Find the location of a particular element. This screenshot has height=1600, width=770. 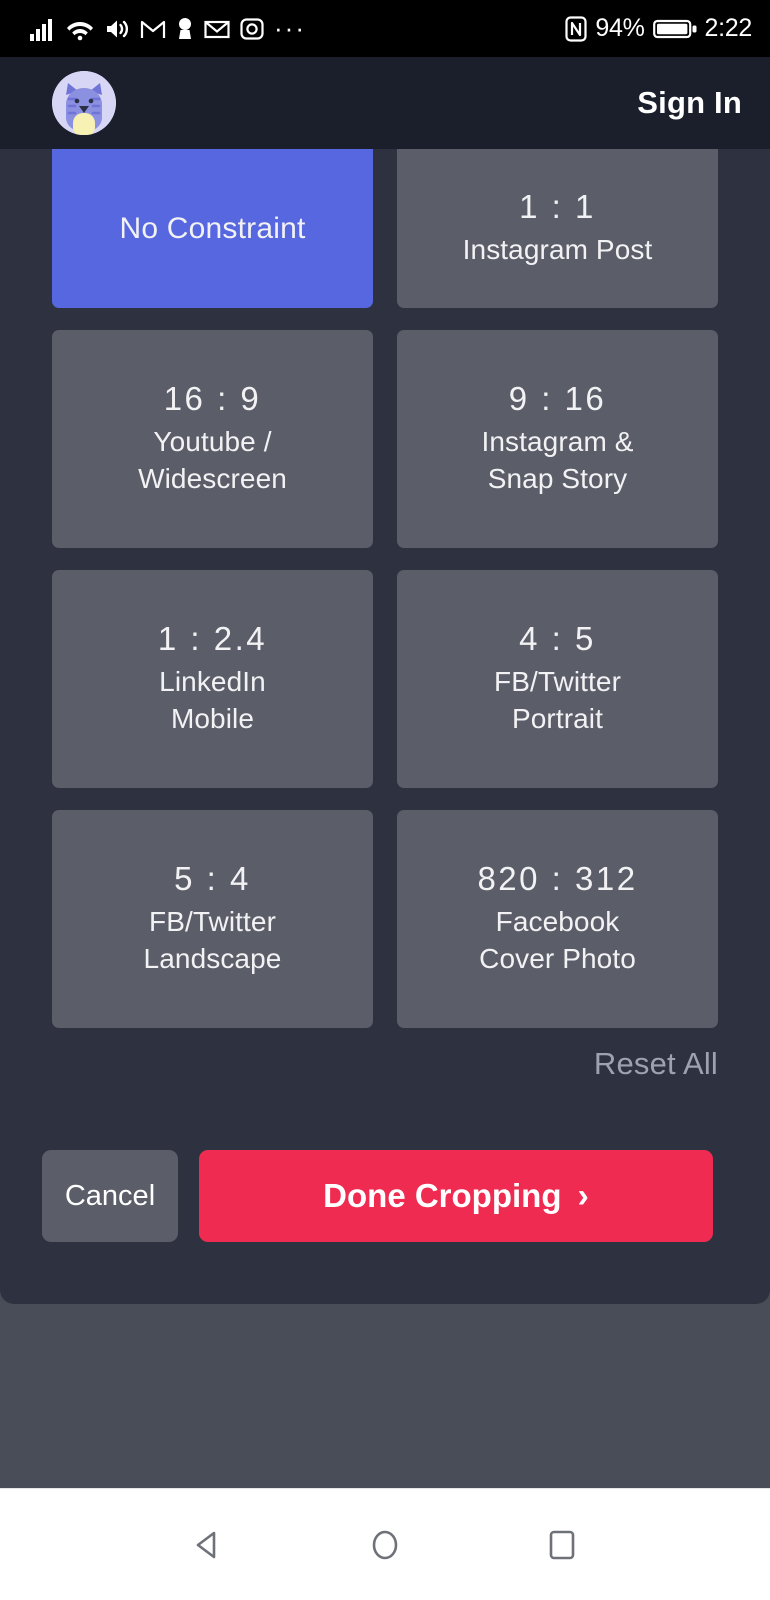

status-bar-right: 94% 2:22 is located at coordinates (658, 28).